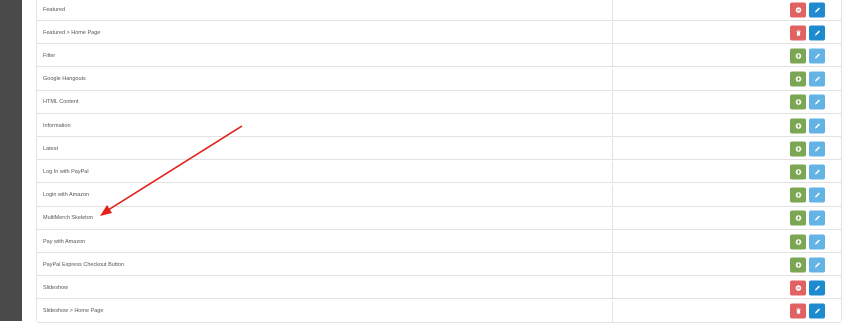  What do you see at coordinates (439, 195) in the screenshot?
I see `table-row: Login with Amazon` at bounding box center [439, 195].